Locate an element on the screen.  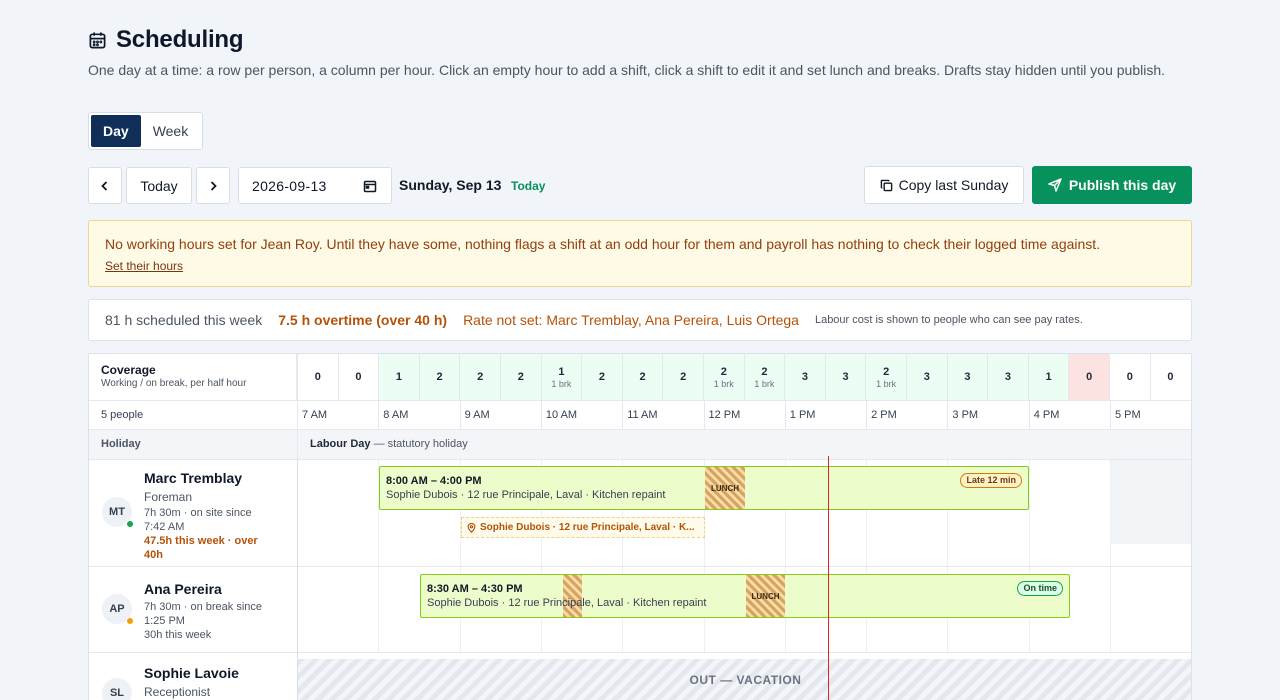
shift-time: 8:00 AM – 4:00 PM is located at coordinates (434, 481).